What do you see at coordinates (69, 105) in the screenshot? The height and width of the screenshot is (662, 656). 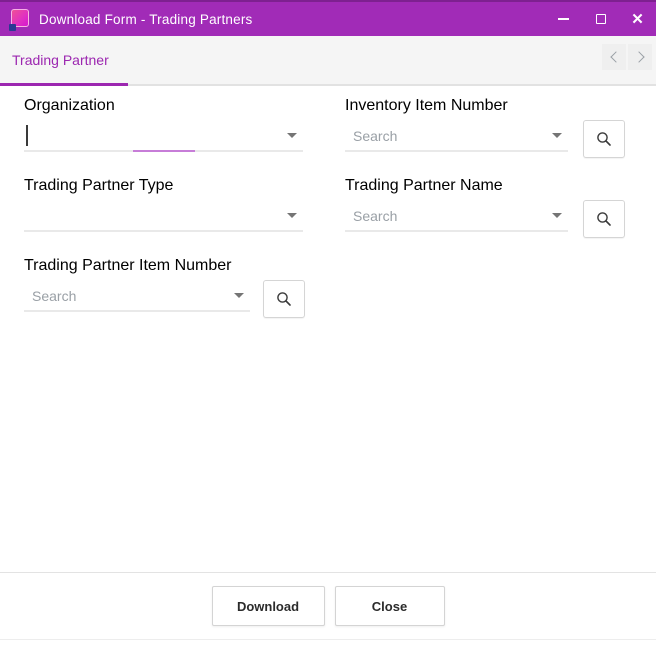 I see `organization-label: Organization` at bounding box center [69, 105].